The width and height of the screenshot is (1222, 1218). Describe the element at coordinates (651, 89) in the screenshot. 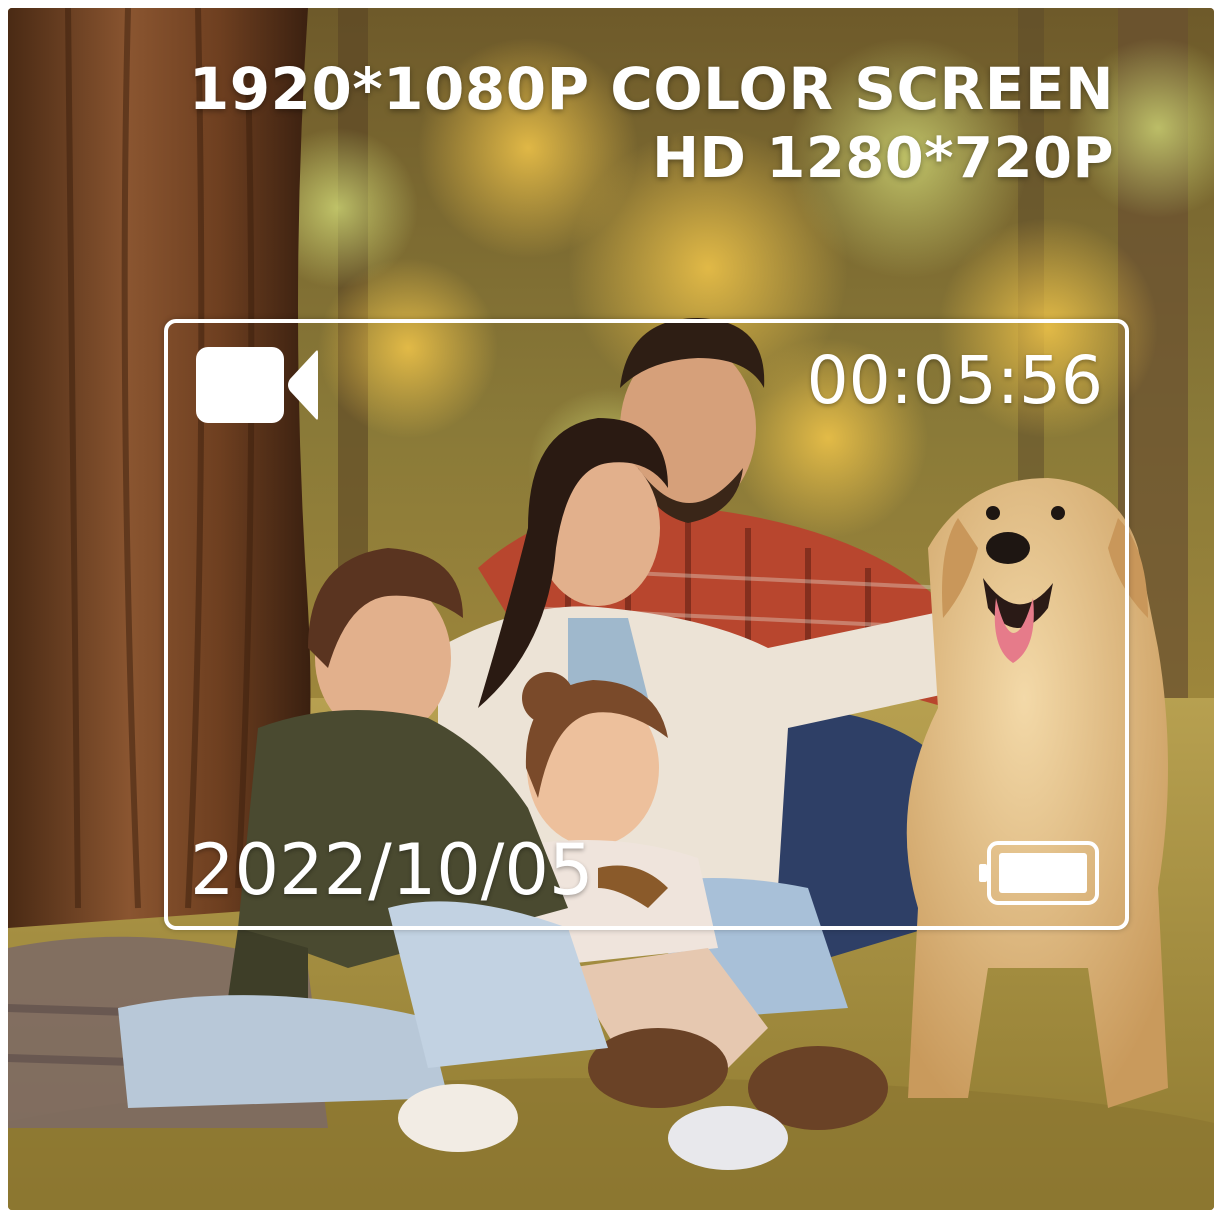

I see `headline-line-1: 1920*1080P COLOR SCREEN` at that location.